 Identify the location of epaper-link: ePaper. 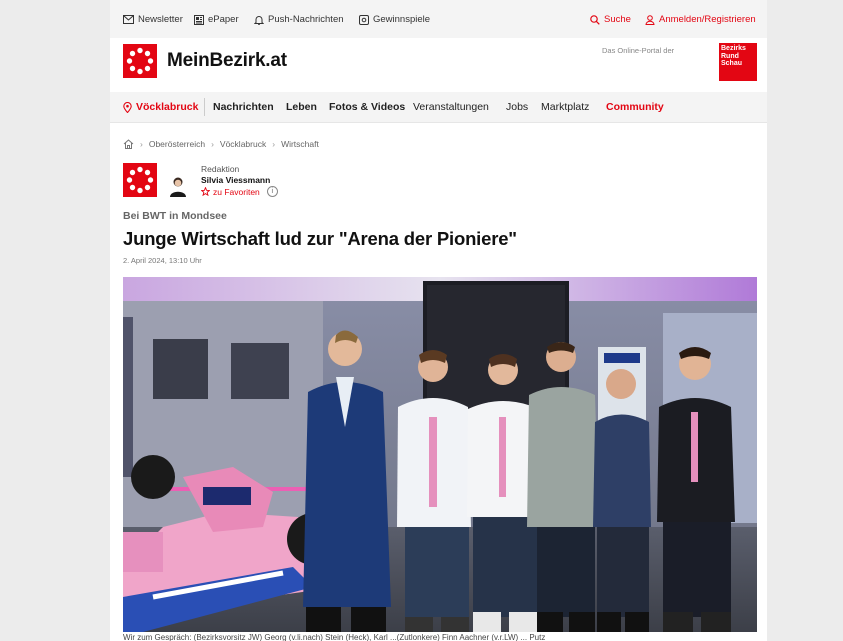
(216, 19).